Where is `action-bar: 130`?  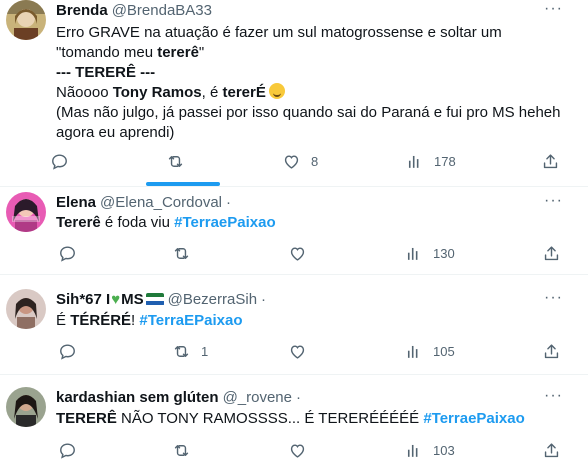 action-bar: 130 is located at coordinates (294, 256).